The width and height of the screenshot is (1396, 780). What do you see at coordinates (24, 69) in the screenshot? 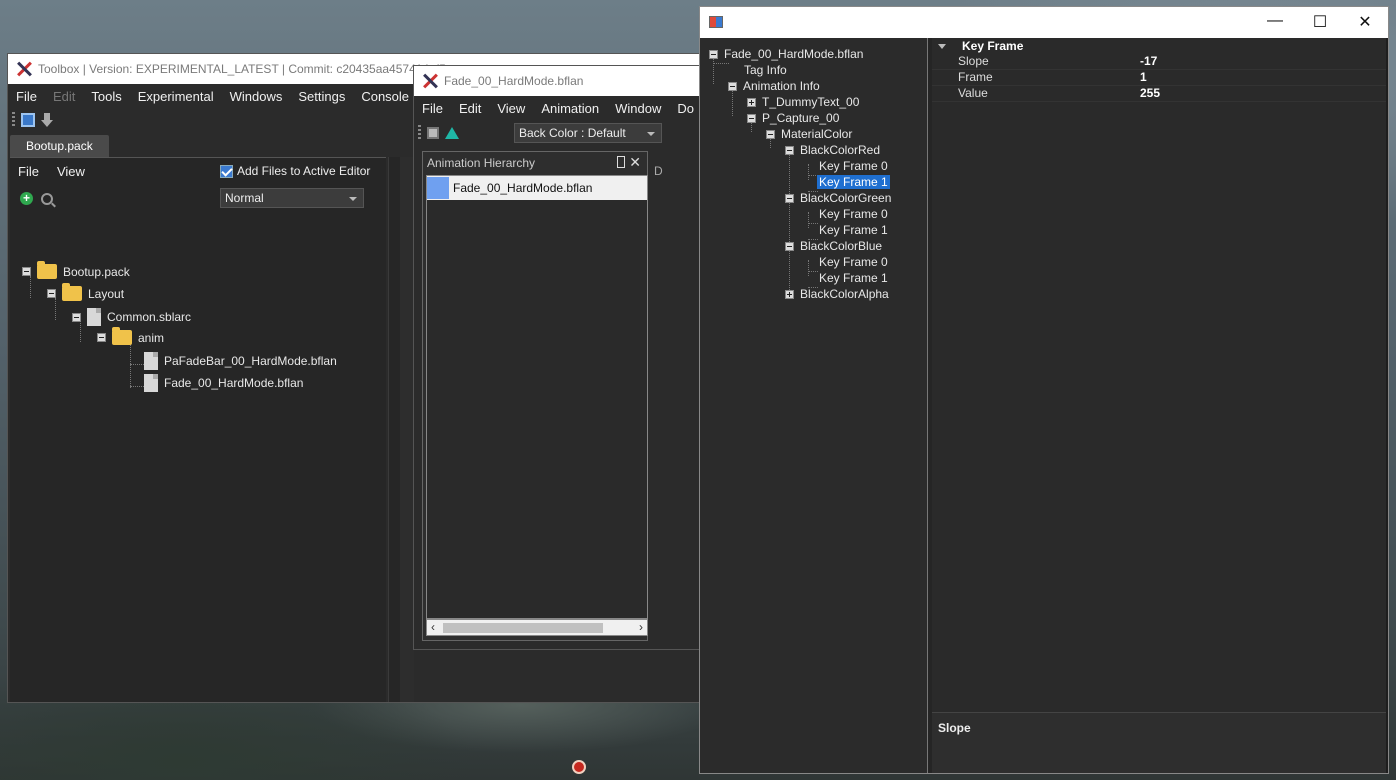
I see `toolbox-logo-icon` at bounding box center [24, 69].